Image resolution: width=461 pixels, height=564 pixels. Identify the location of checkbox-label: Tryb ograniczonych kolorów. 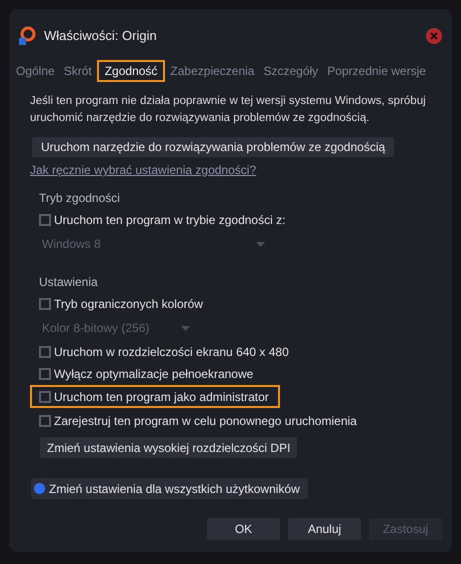
(128, 303).